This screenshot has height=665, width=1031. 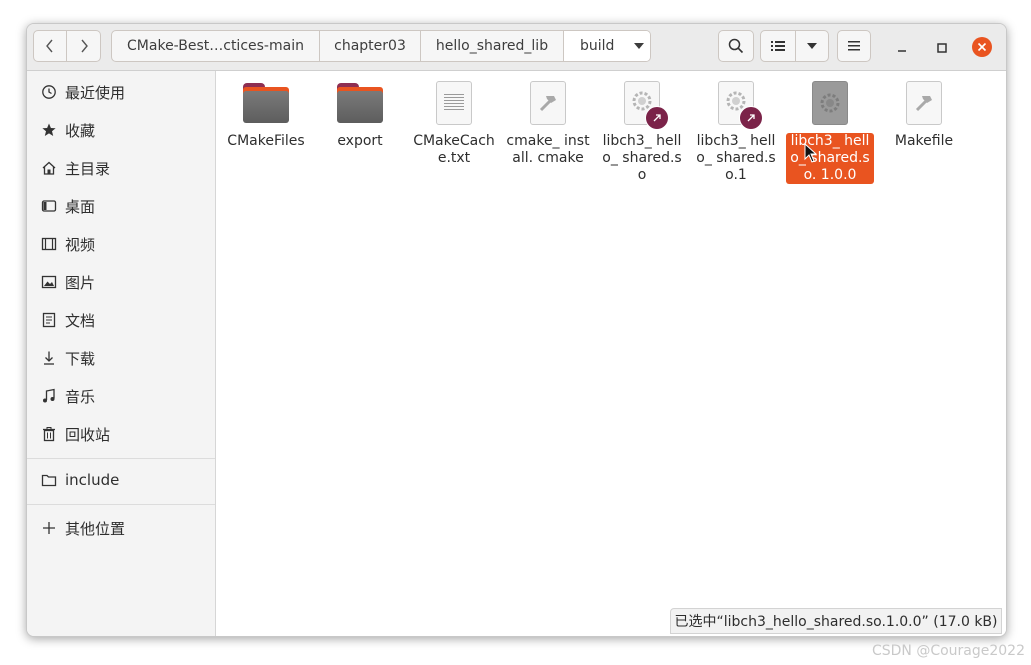 What do you see at coordinates (80, 206) in the screenshot?
I see `sidebar-item-label: 桌面` at bounding box center [80, 206].